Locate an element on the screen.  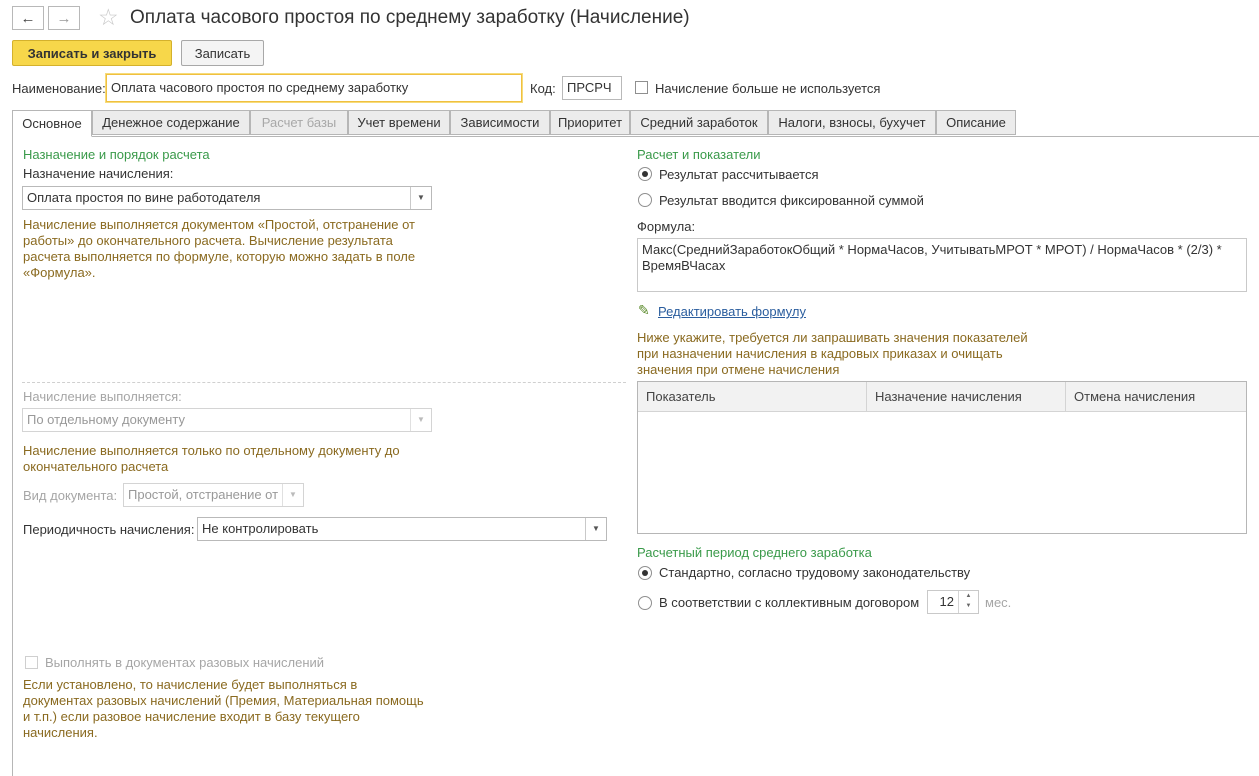
calc-section-title: Расчет и показатели is located at coordinates (699, 154).